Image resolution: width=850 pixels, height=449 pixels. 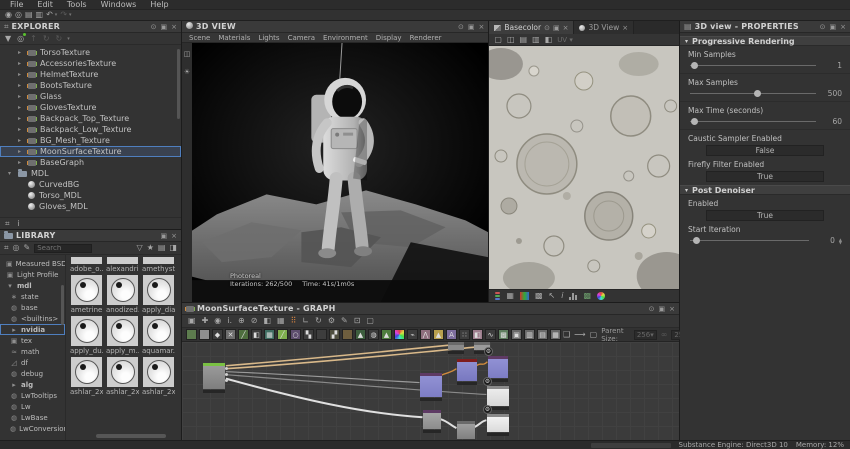 I want to click on zoom-icon: ⊕, so click(x=241, y=321).